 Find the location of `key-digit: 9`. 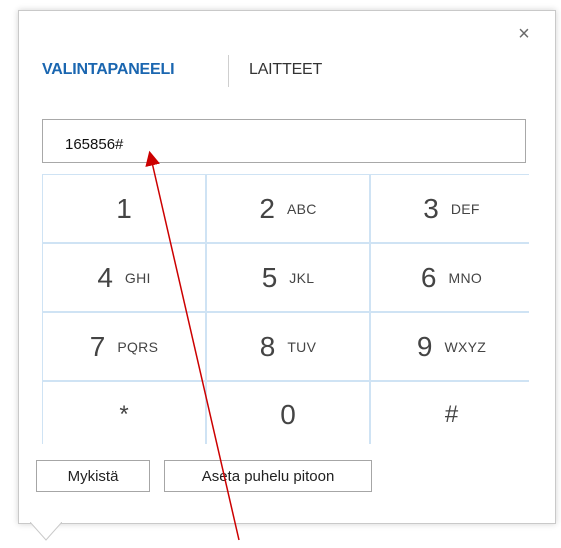

key-digit: 9 is located at coordinates (424, 346).